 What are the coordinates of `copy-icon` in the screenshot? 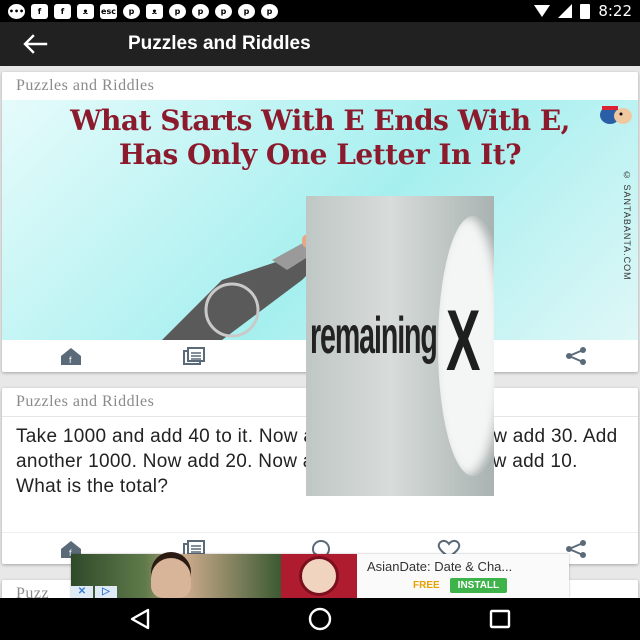 It's located at (194, 356).